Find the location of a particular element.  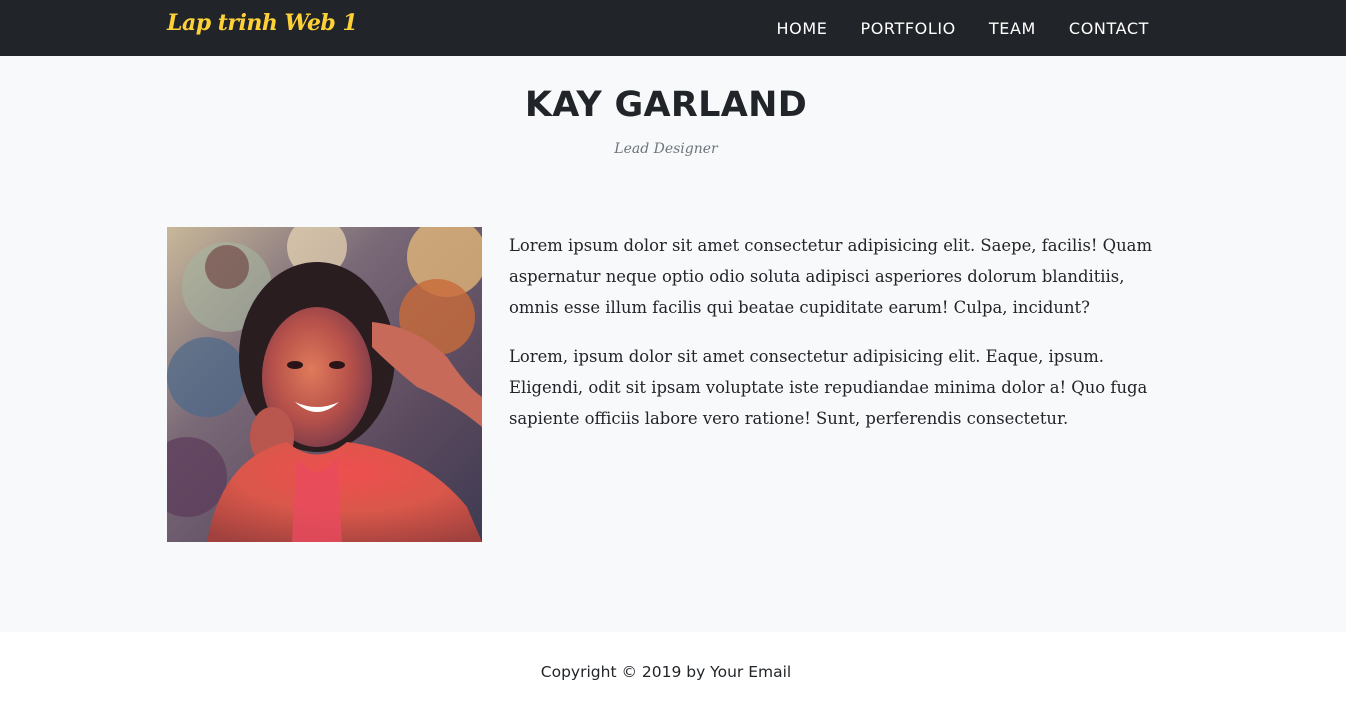

profile-photo-illustration is located at coordinates (324, 384).